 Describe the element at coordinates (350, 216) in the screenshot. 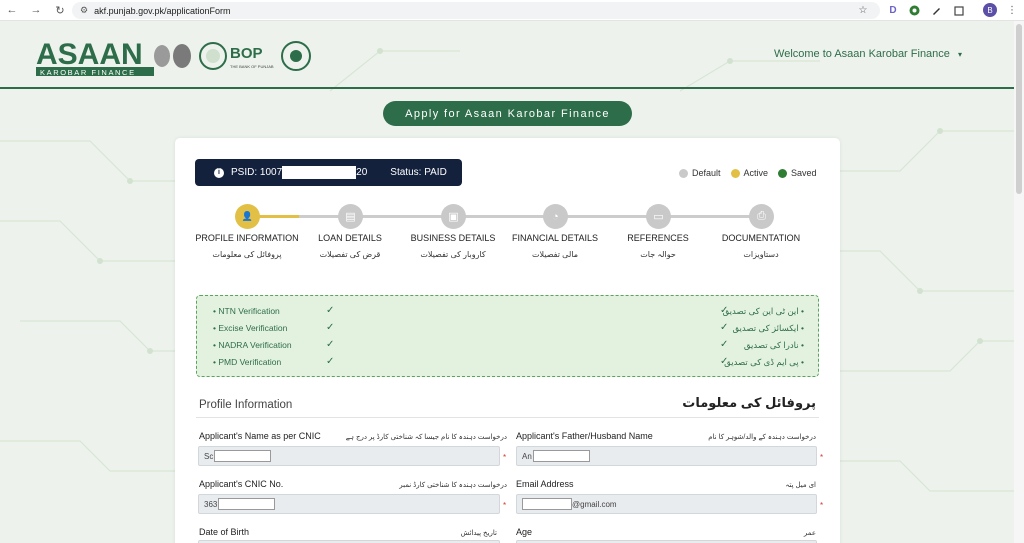

I see `step-loan-circle: ▤` at that location.